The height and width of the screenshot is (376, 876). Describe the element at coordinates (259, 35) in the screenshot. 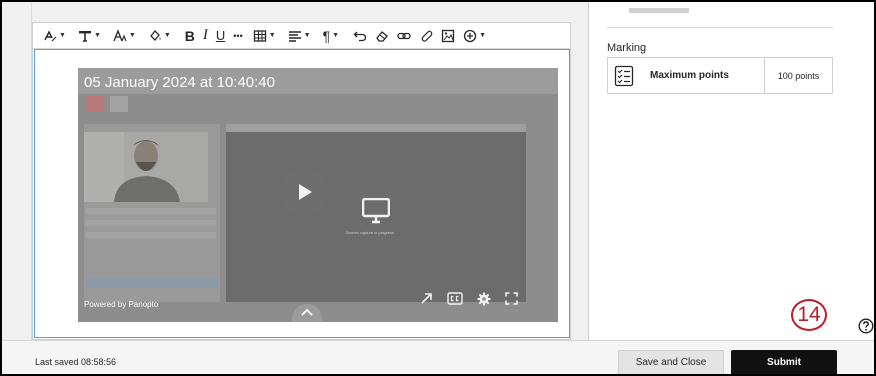

I see `table-icon` at that location.